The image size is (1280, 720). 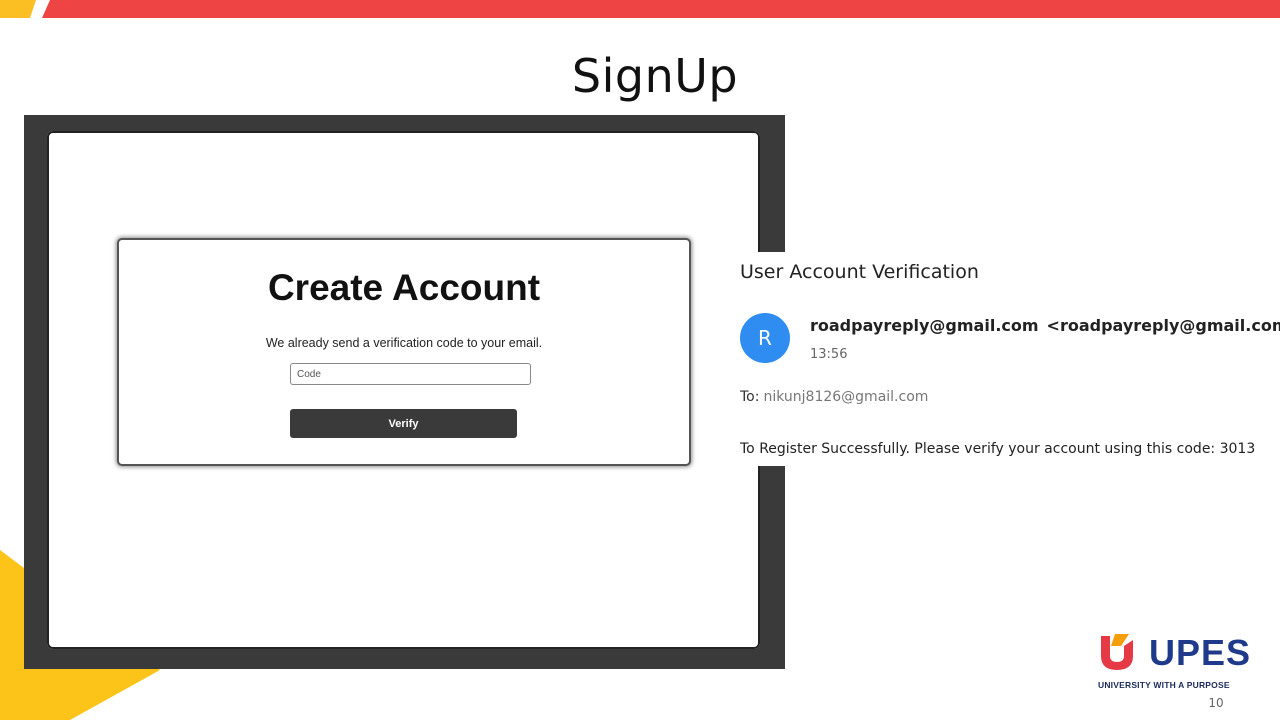 I want to click on logo-wordmark: UPES, so click(x=1200, y=652).